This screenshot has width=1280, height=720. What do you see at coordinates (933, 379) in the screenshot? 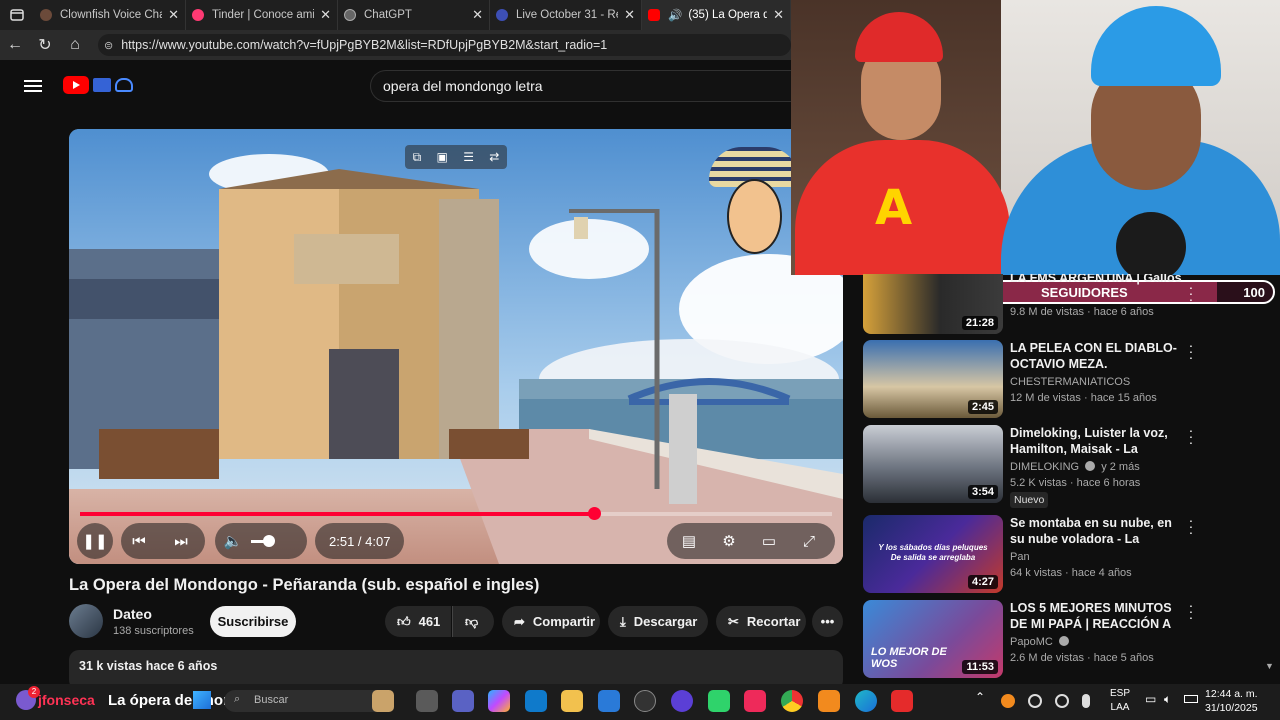
I see `video-thumbnail: 2:45` at bounding box center [933, 379].